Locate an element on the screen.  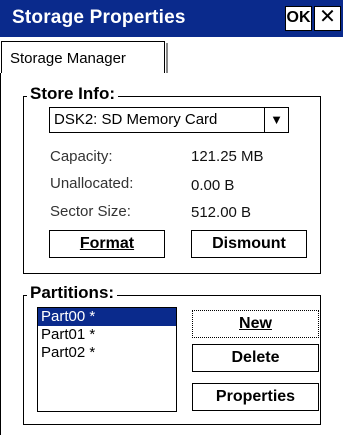
format-button: Format is located at coordinates (107, 244).